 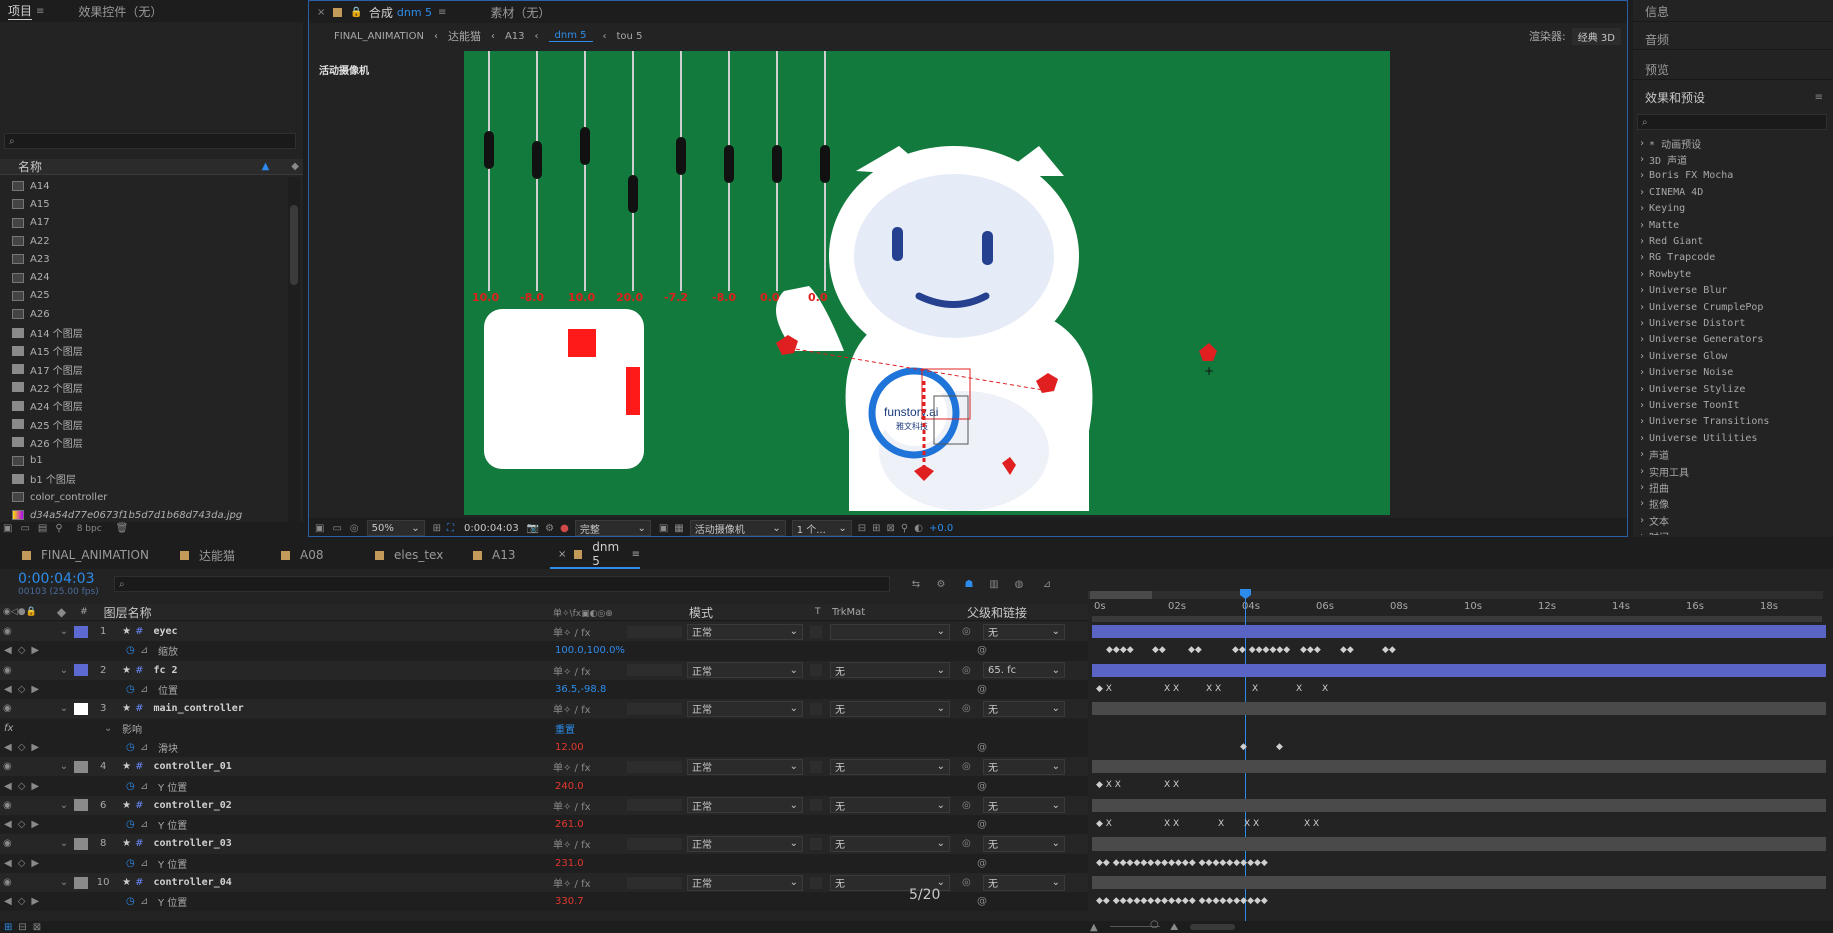 What do you see at coordinates (1657, 11) in the screenshot?
I see `info-panel-tab: 信息` at bounding box center [1657, 11].